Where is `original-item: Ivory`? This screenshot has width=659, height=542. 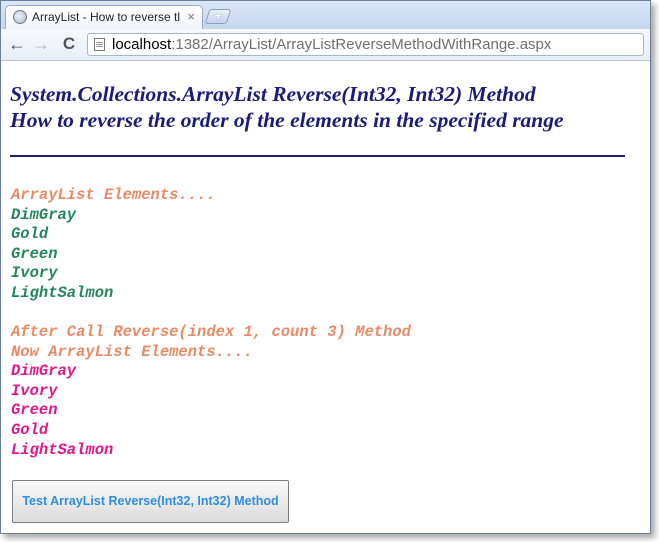
original-item: Ivory is located at coordinates (34, 273).